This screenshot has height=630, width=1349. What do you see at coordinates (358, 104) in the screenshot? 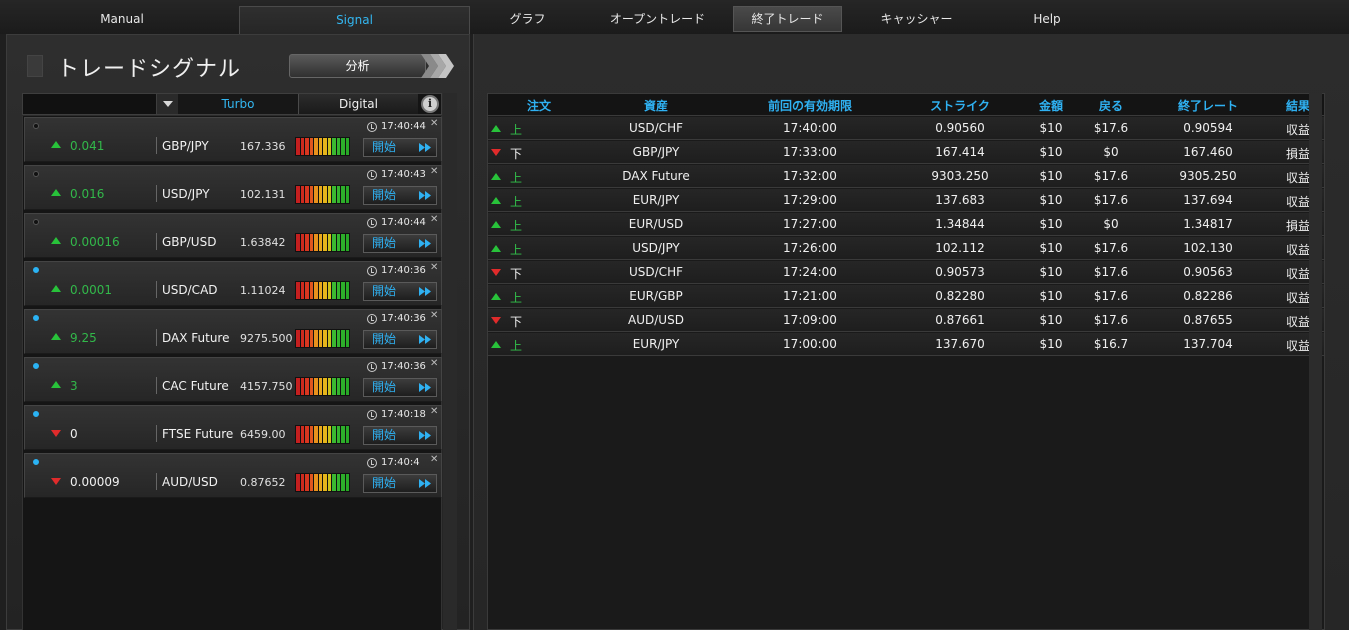
I see `tab-digital: Digital` at bounding box center [358, 104].